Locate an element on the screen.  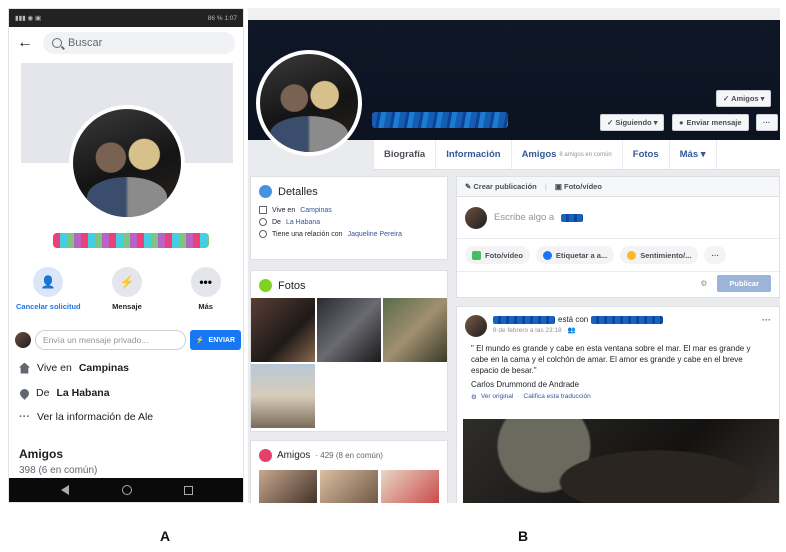
post-image is located at coordinates (621, 461).